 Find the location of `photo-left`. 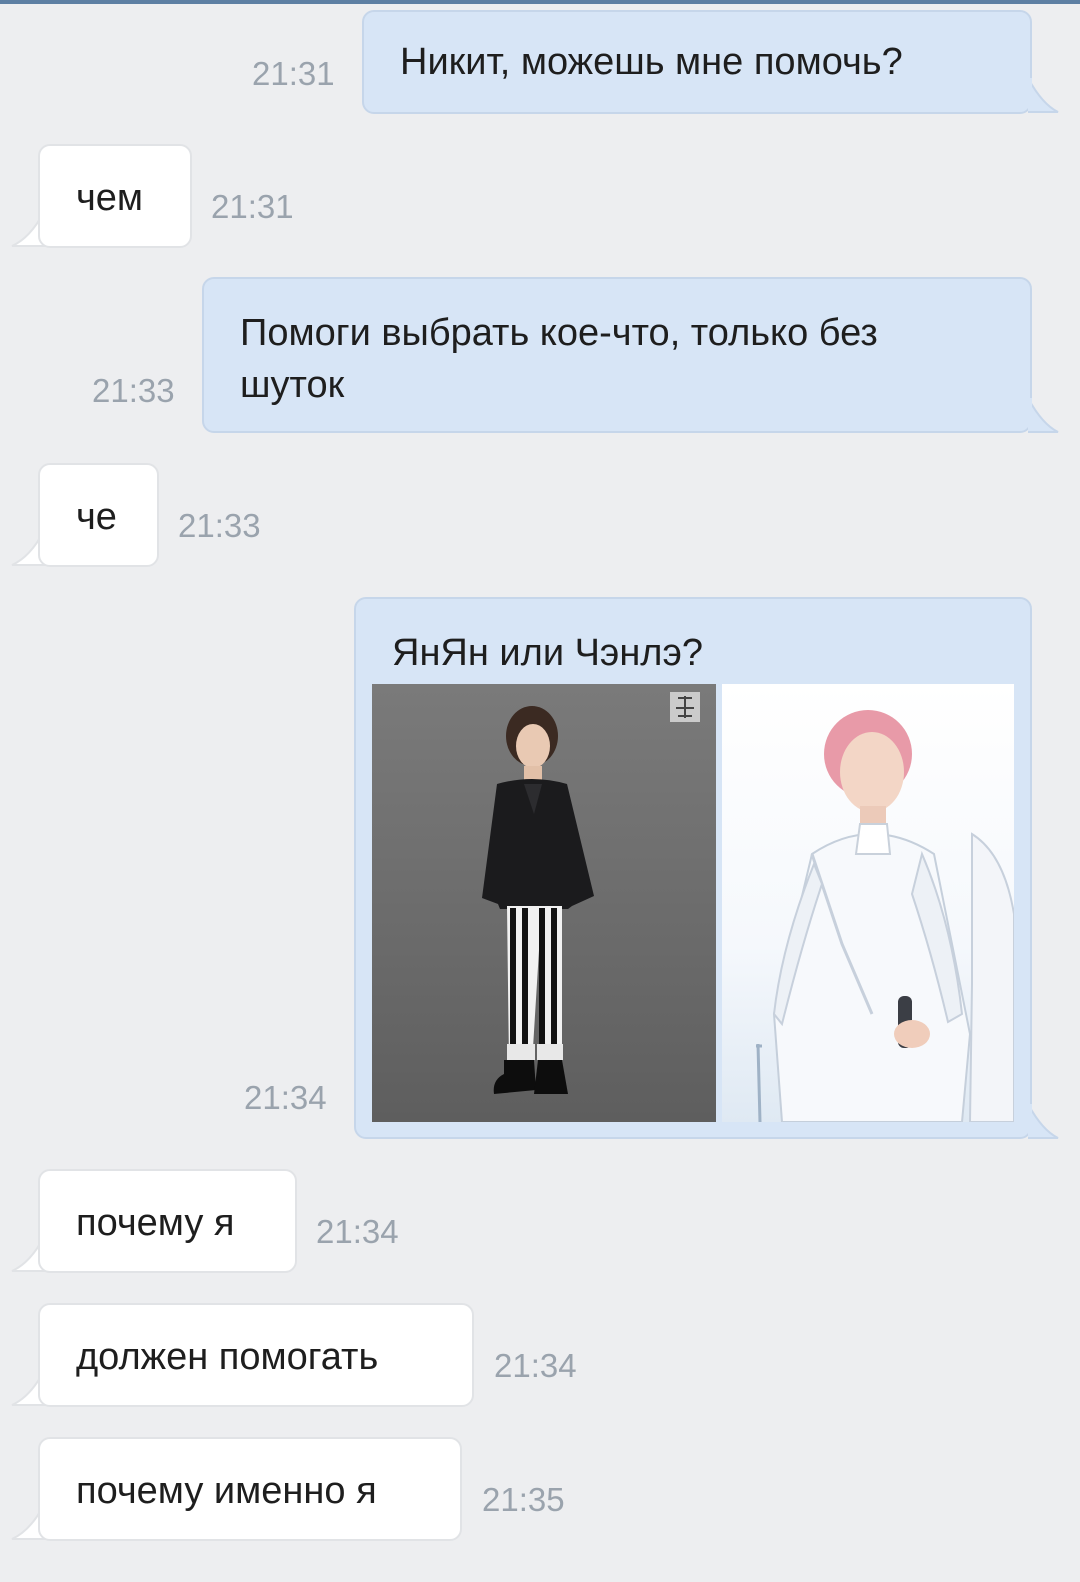

photo-left is located at coordinates (544, 903).